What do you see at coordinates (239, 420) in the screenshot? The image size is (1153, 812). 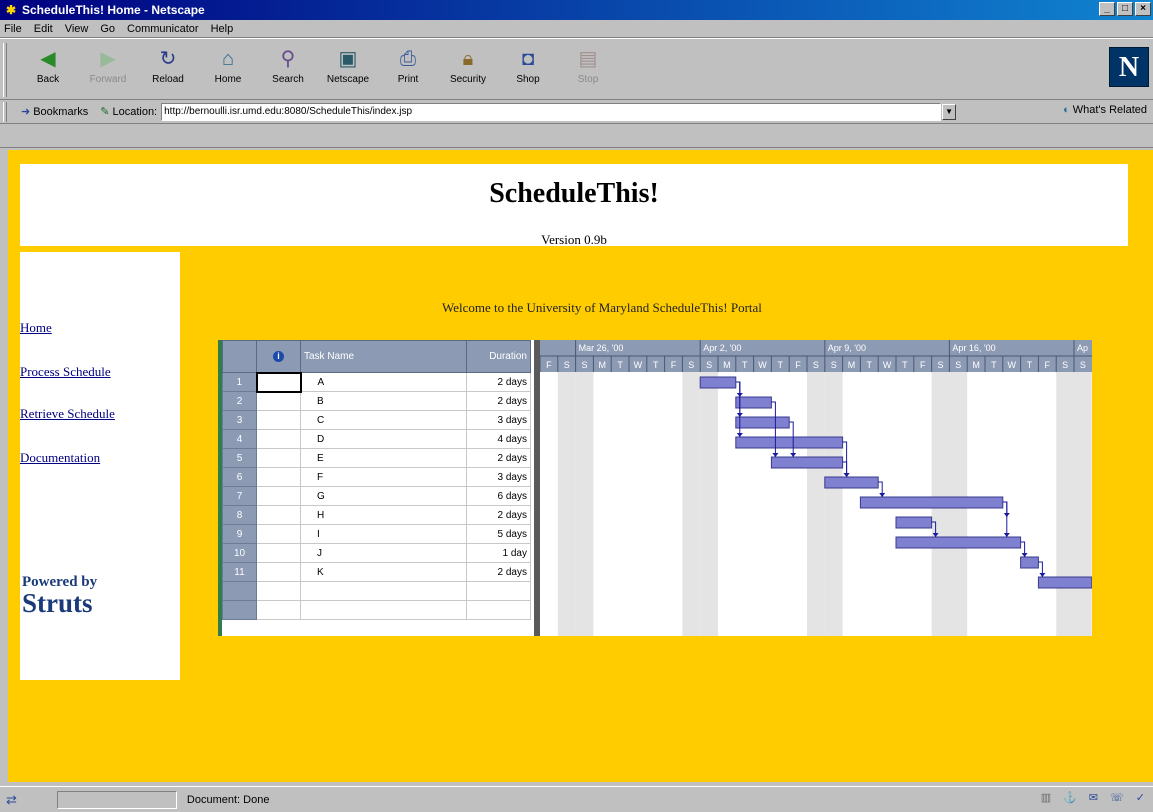 I see `row-number: 3` at bounding box center [239, 420].